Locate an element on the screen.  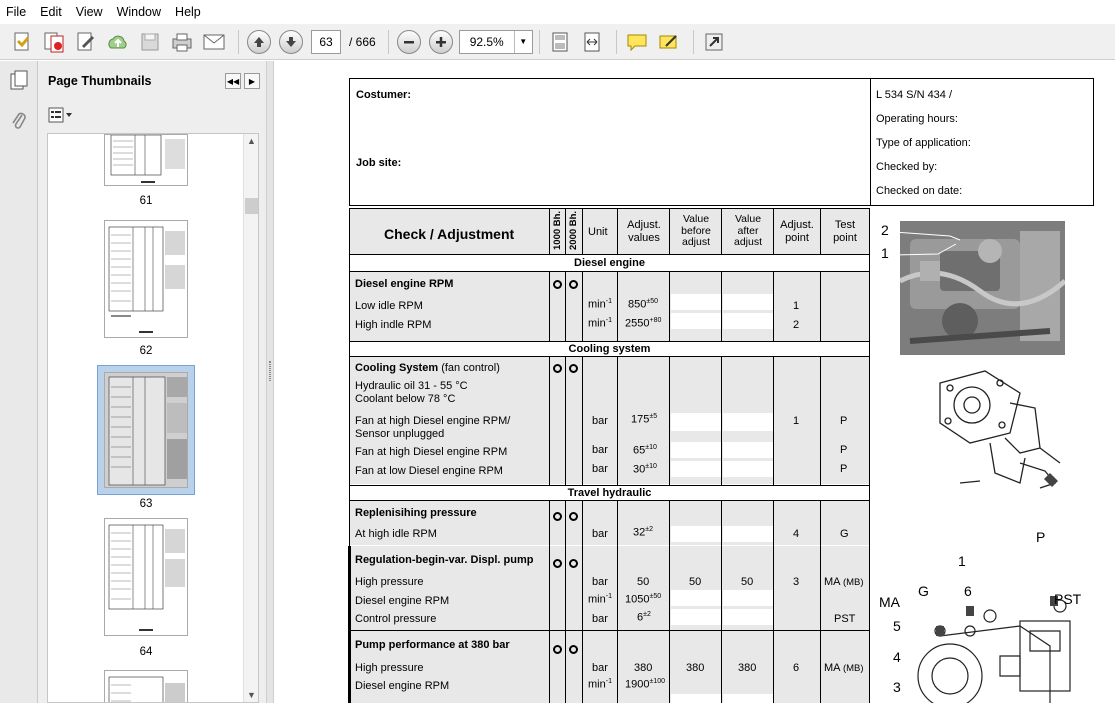
value-before-fan-high is located at coordinates (696, 450).